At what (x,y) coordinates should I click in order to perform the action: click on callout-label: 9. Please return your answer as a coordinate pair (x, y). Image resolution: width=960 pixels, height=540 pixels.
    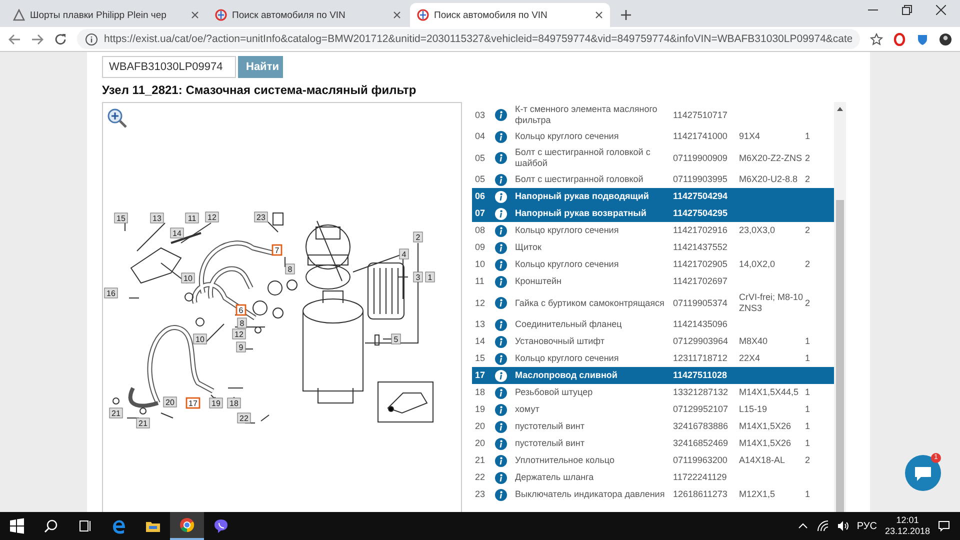
    Looking at the image, I should click on (241, 347).